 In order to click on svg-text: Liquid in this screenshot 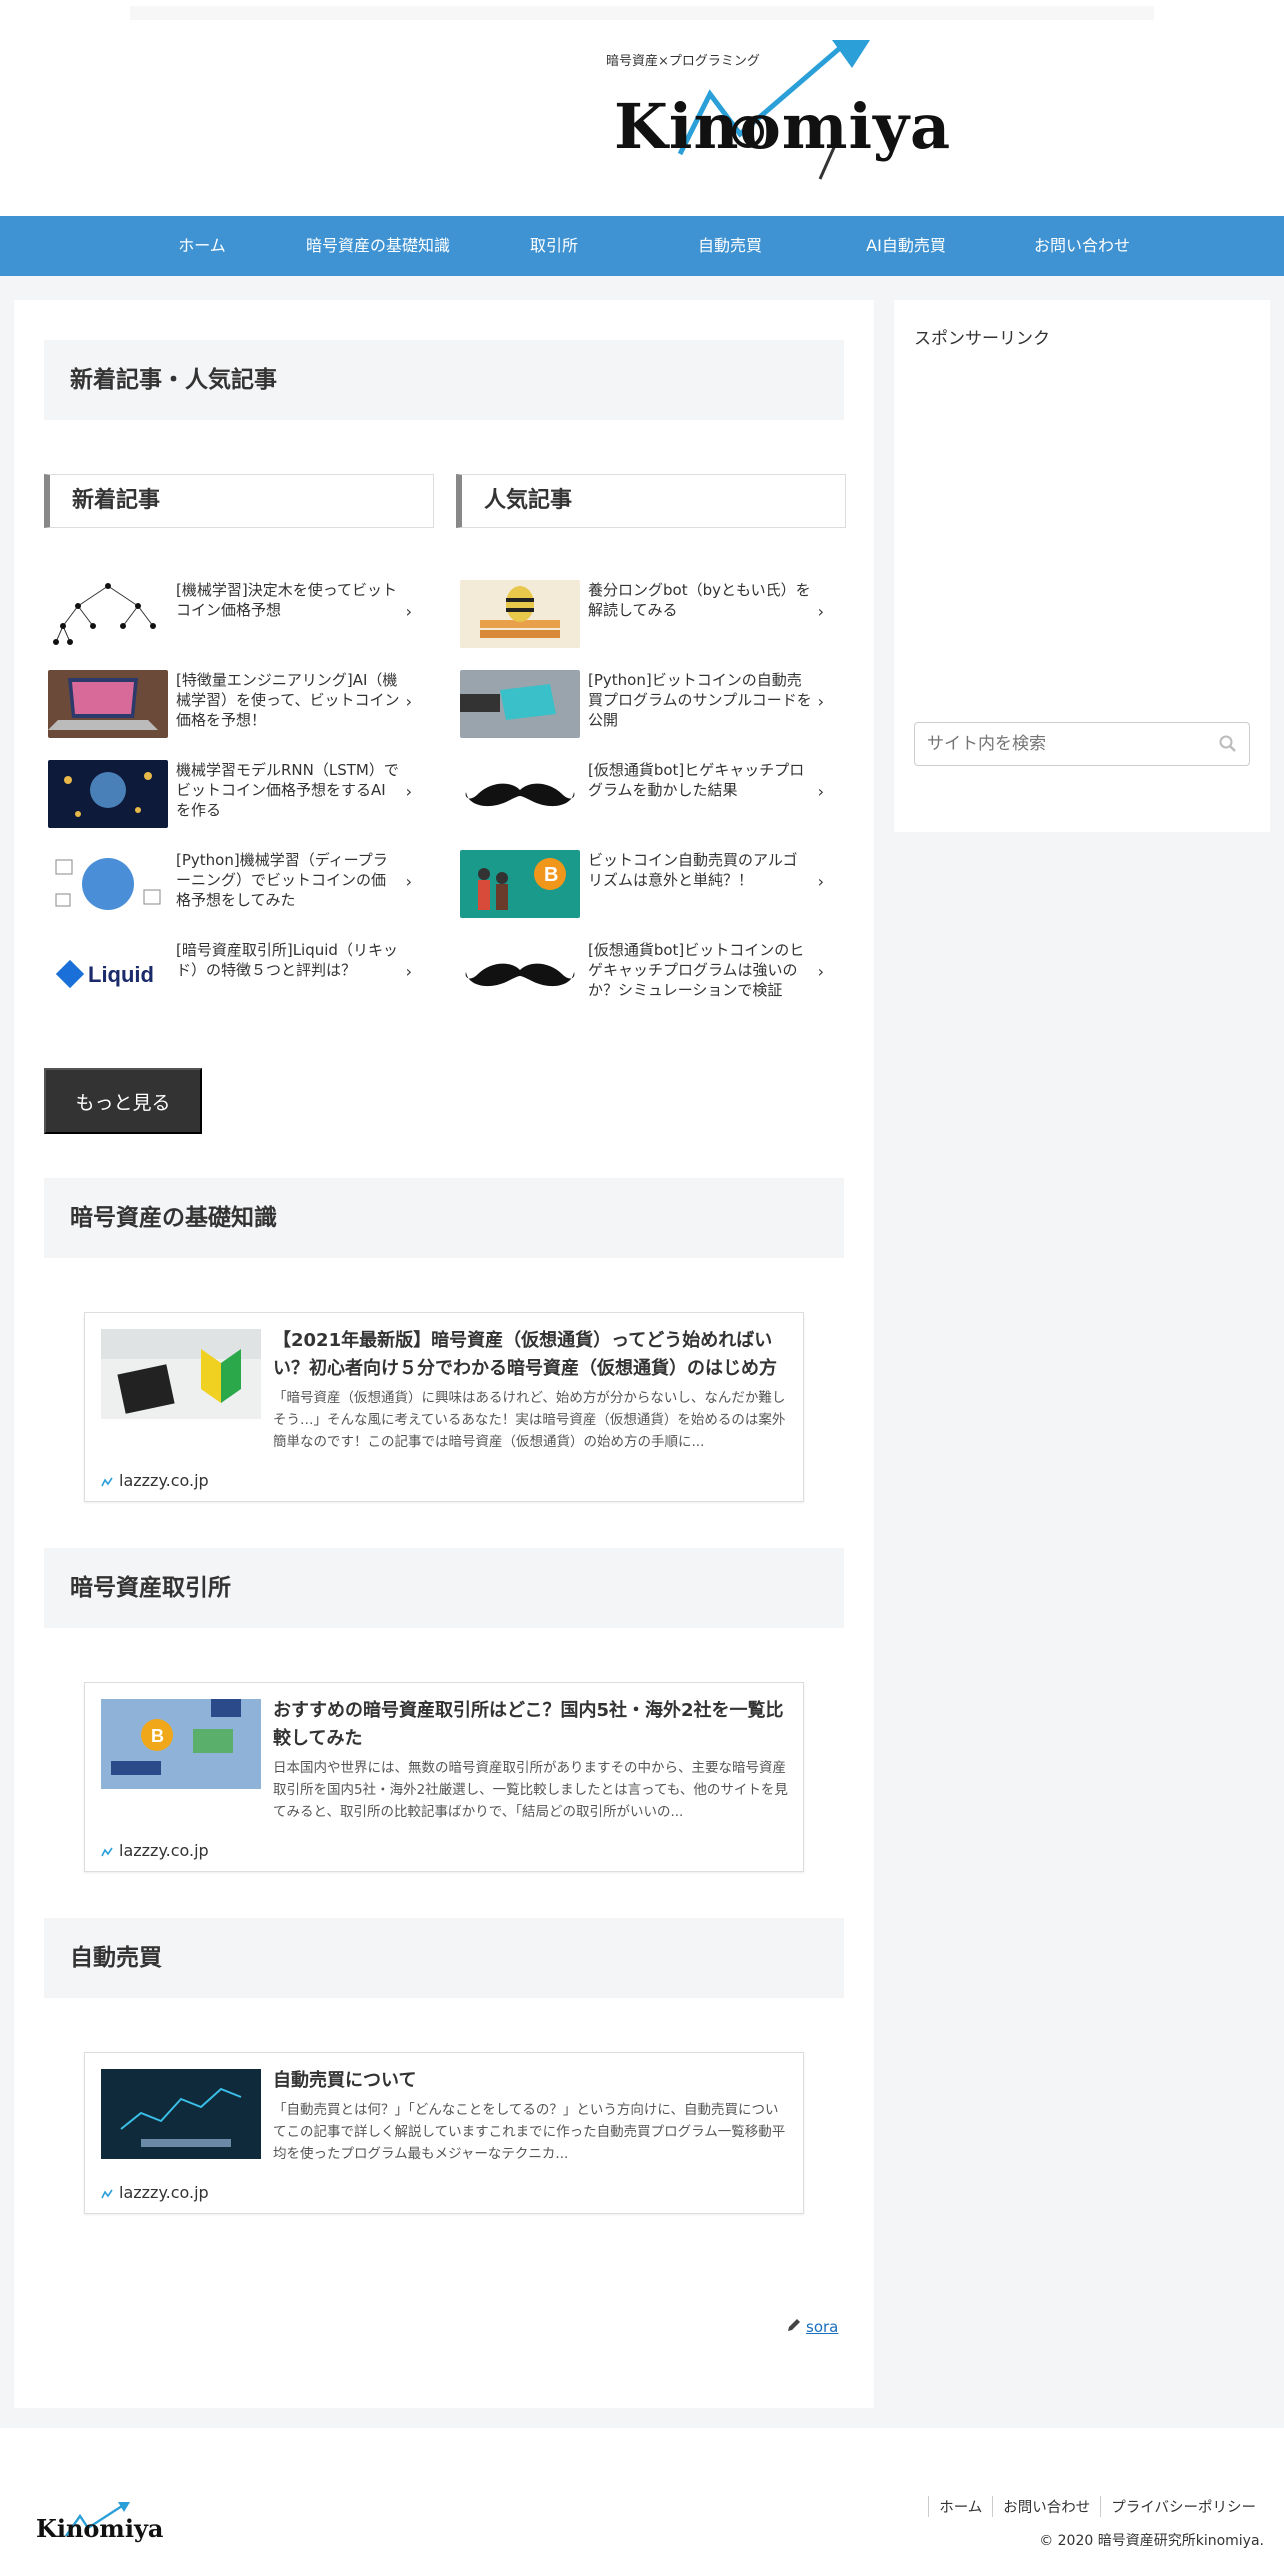, I will do `click(121, 974)`.